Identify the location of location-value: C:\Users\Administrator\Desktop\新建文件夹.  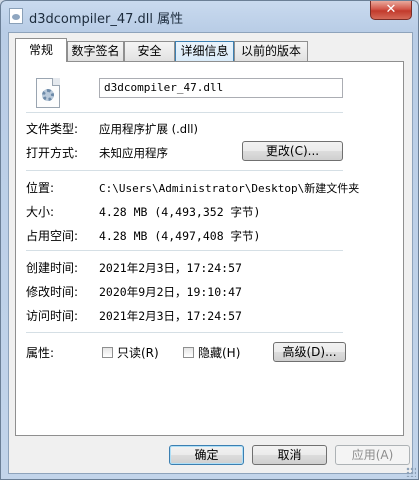
(229, 188).